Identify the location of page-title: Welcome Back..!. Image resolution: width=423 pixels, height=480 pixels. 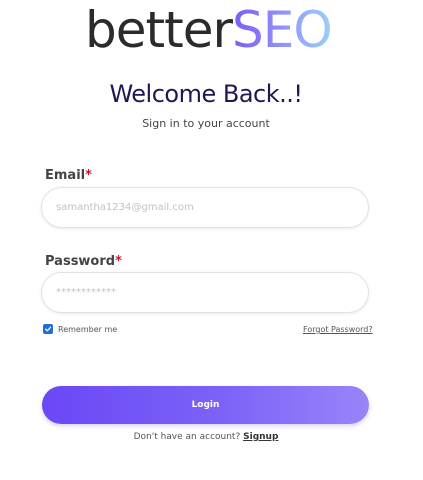
(206, 94).